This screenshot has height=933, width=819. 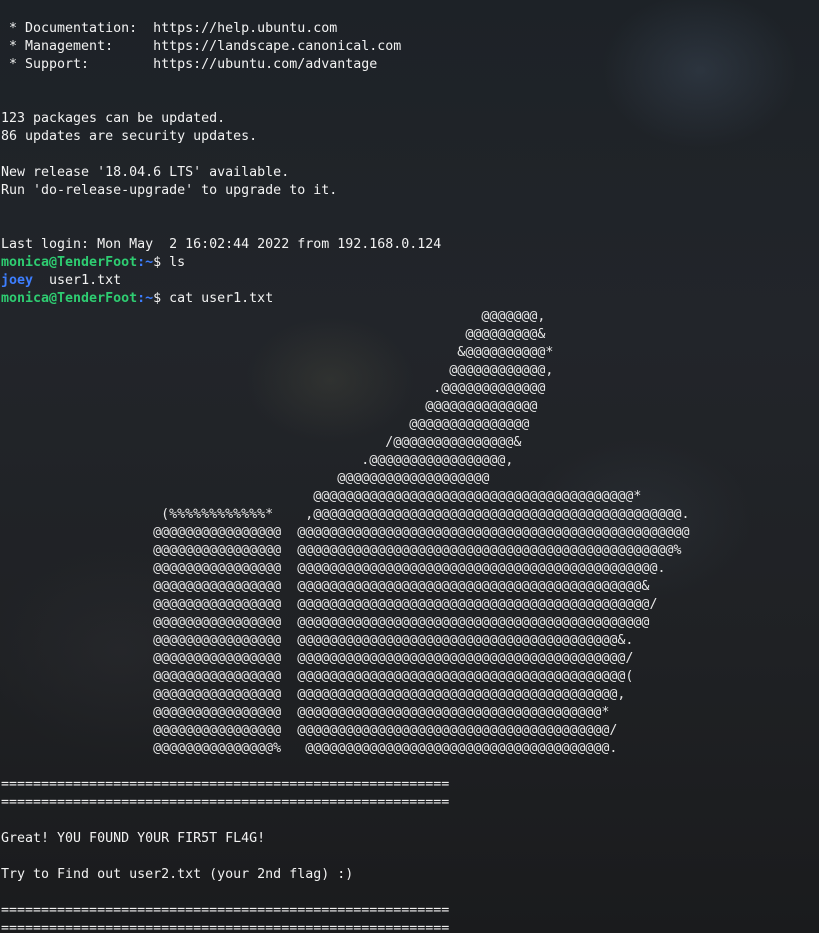 What do you see at coordinates (245, 478) in the screenshot?
I see `ascii-art-line: @@@@@@@@@@@@@@@@@@@` at bounding box center [245, 478].